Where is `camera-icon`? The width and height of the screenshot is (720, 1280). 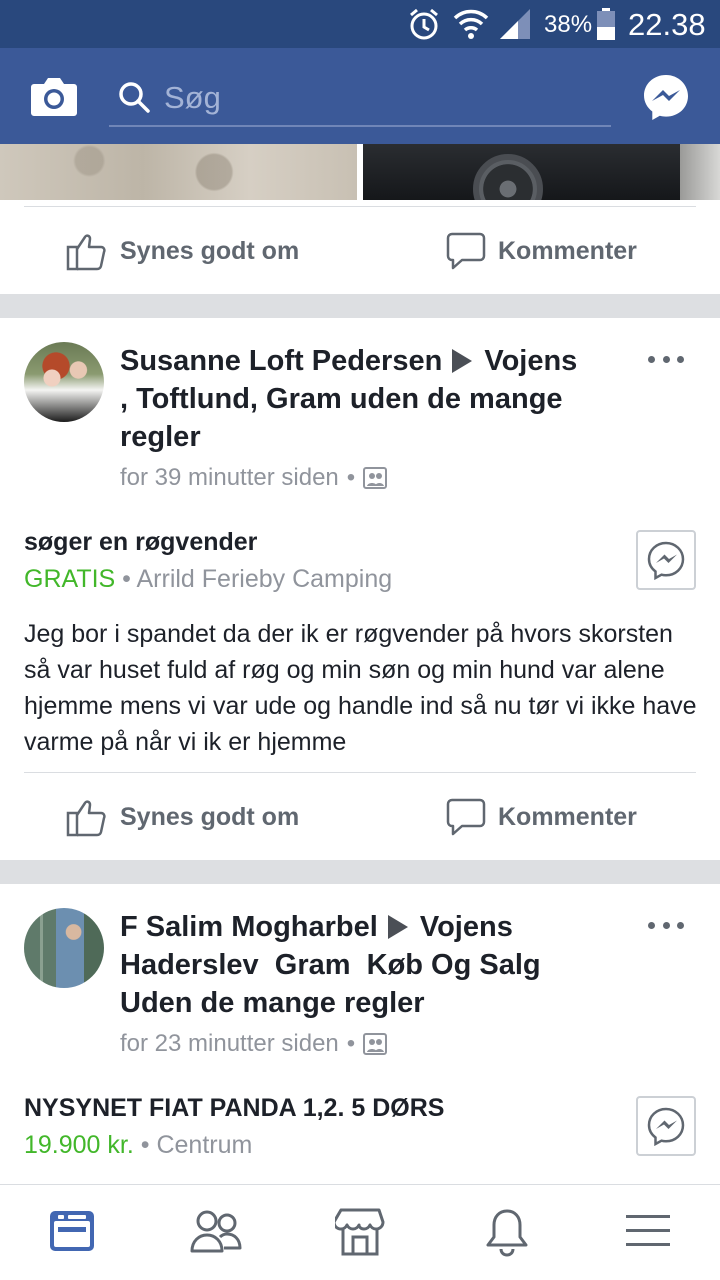 camera-icon is located at coordinates (54, 96).